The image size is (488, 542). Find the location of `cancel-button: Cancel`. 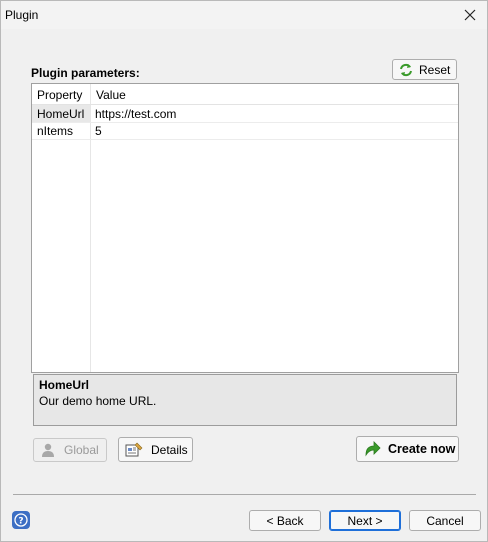

cancel-button: Cancel is located at coordinates (445, 520).